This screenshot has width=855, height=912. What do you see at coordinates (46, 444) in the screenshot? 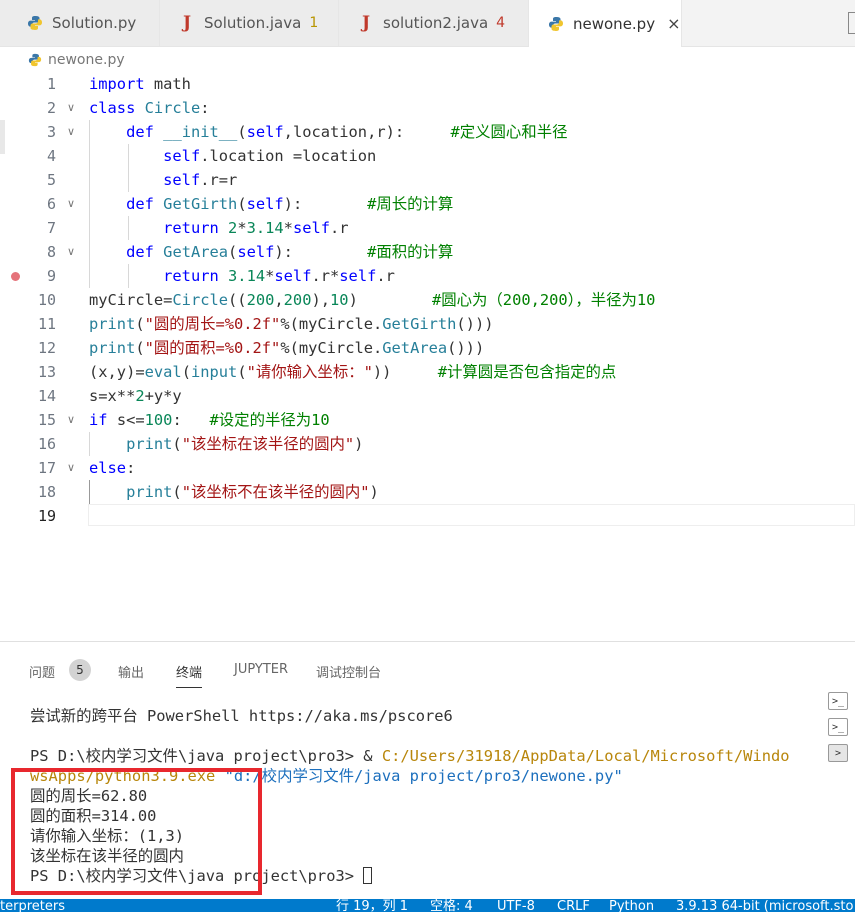
I see `line-number: 16` at bounding box center [46, 444].